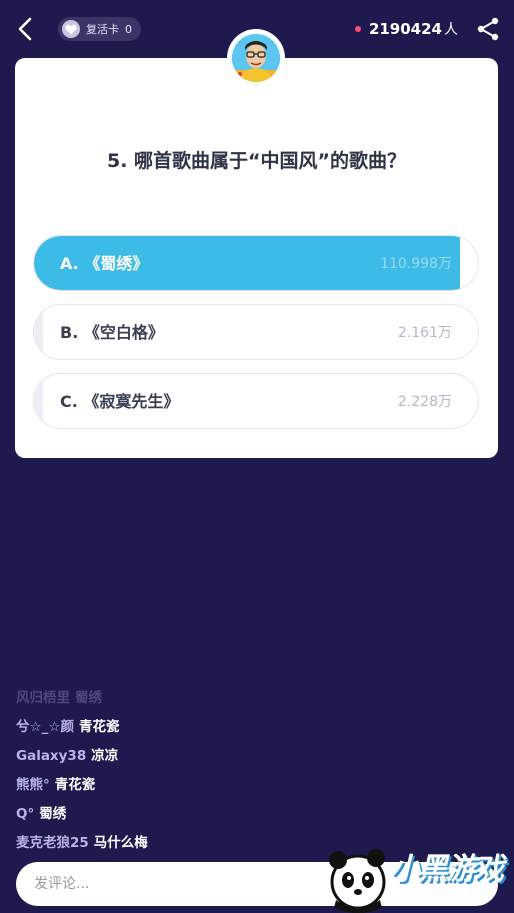 The image size is (514, 913). What do you see at coordinates (52, 843) in the screenshot?
I see `comment-user: 麦克老狼25` at bounding box center [52, 843].